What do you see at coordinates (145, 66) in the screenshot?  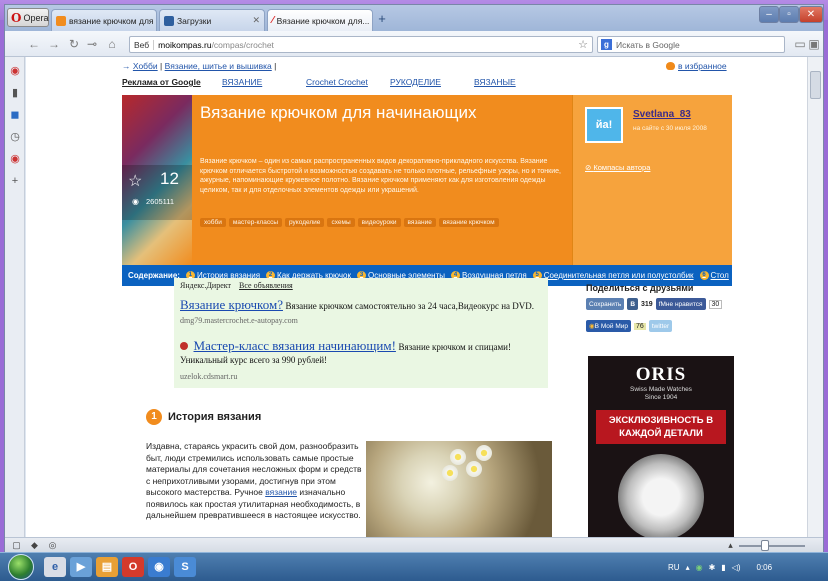 I see `breadcrumb-hobby: Хобби` at bounding box center [145, 66].